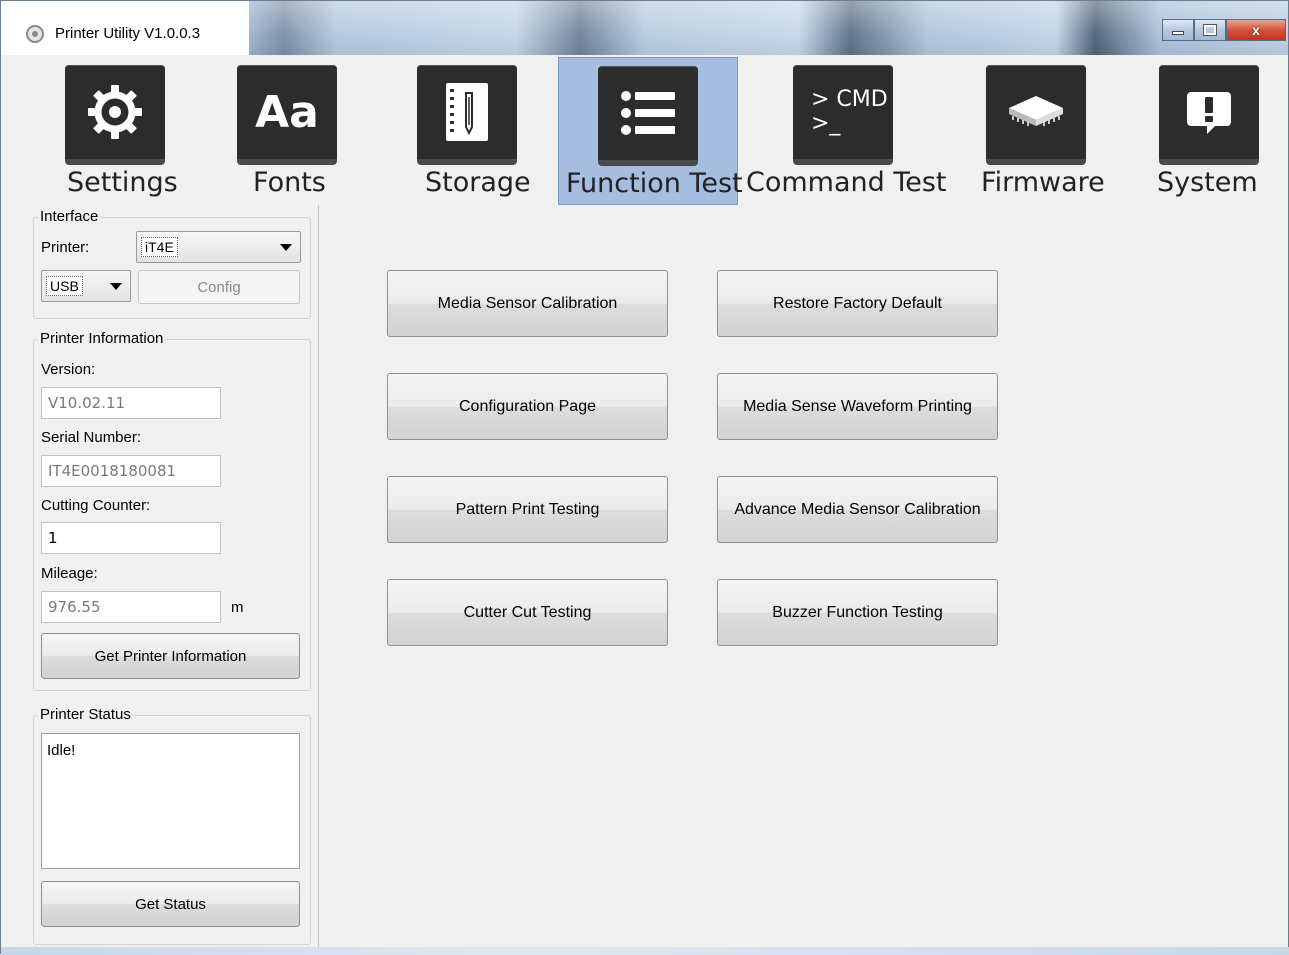 This screenshot has height=955, width=1289. I want to click on media-sense-waveform-button: Media Sense Waveform Printing, so click(857, 406).